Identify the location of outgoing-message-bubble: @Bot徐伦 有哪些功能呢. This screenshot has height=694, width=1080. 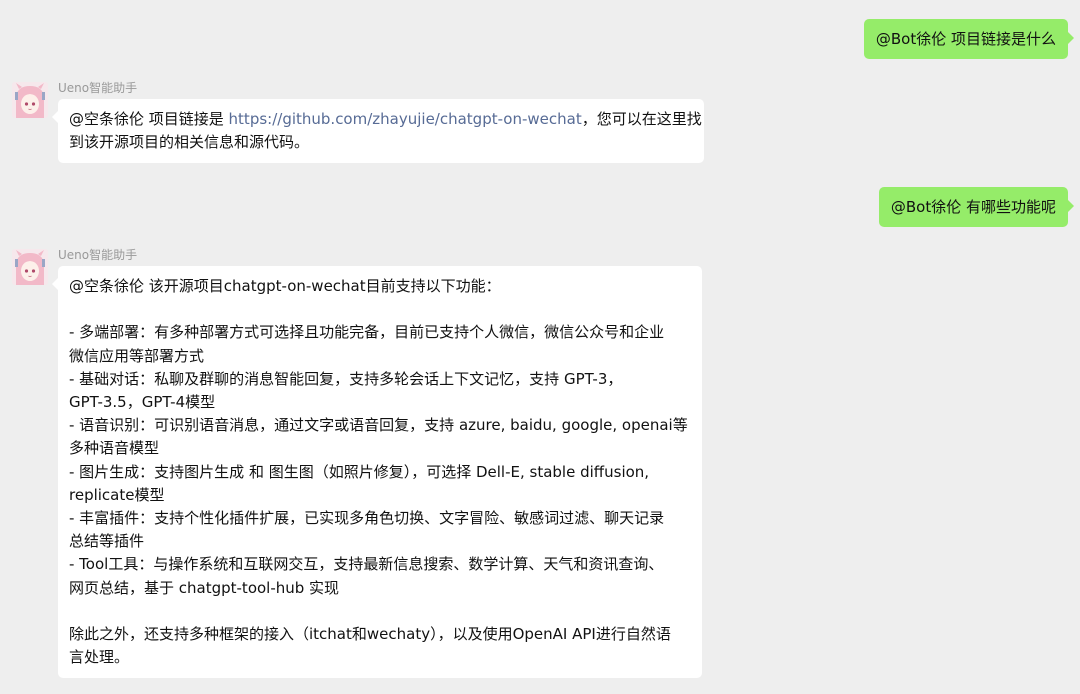
(976, 207).